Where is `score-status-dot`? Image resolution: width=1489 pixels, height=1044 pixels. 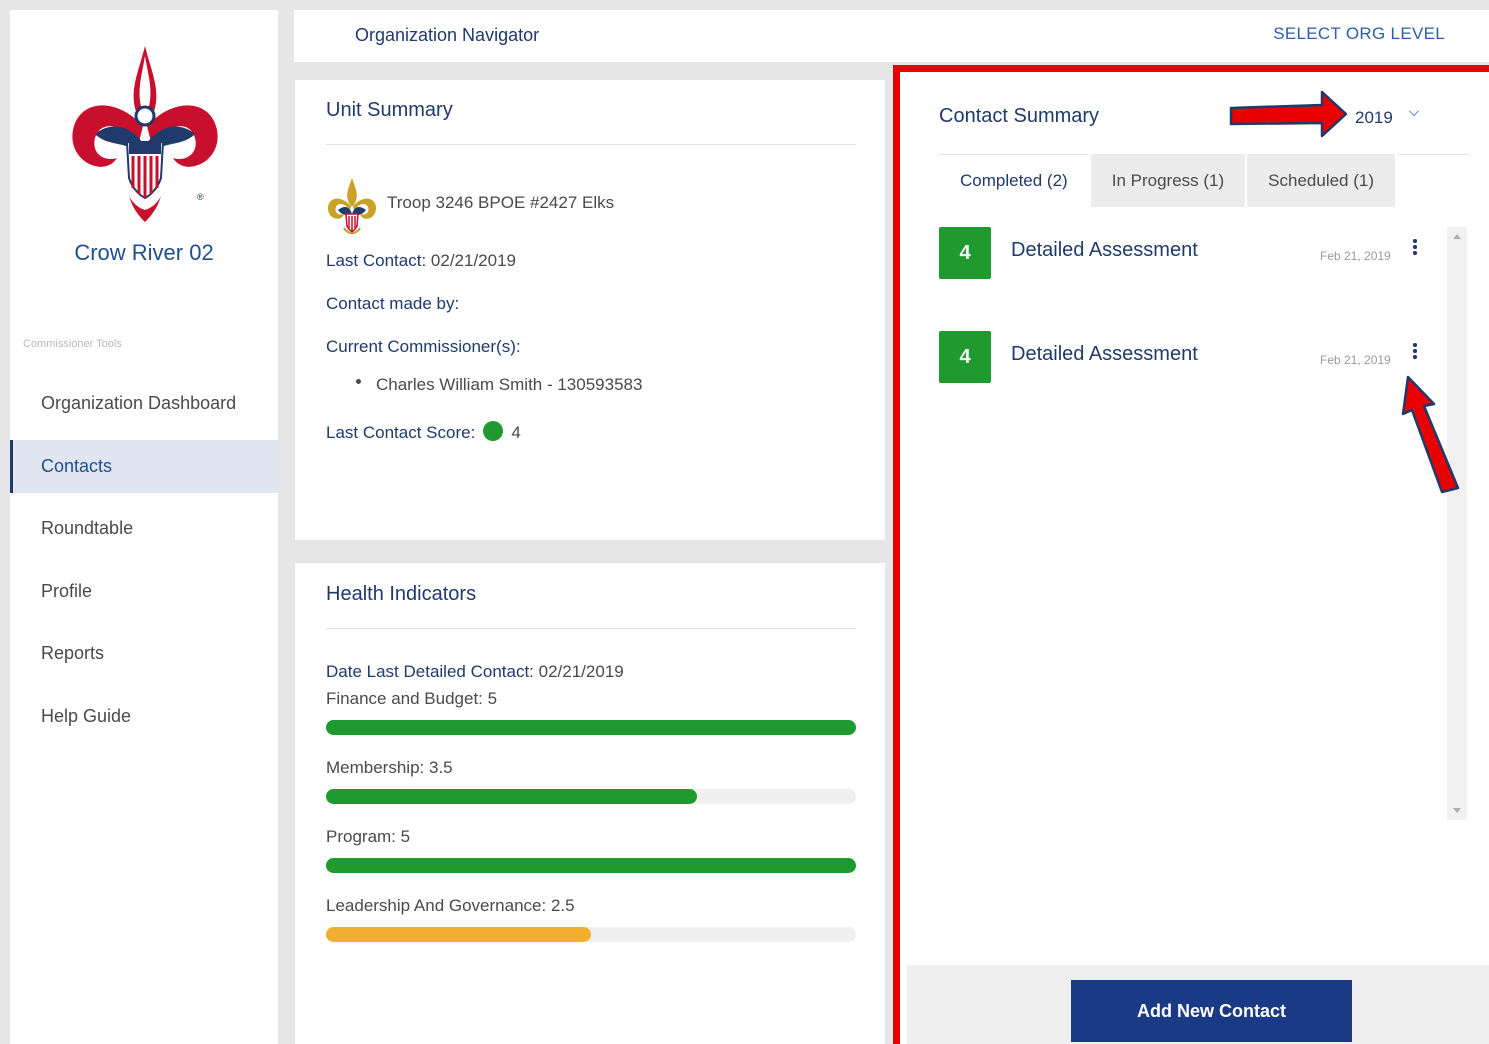 score-status-dot is located at coordinates (493, 431).